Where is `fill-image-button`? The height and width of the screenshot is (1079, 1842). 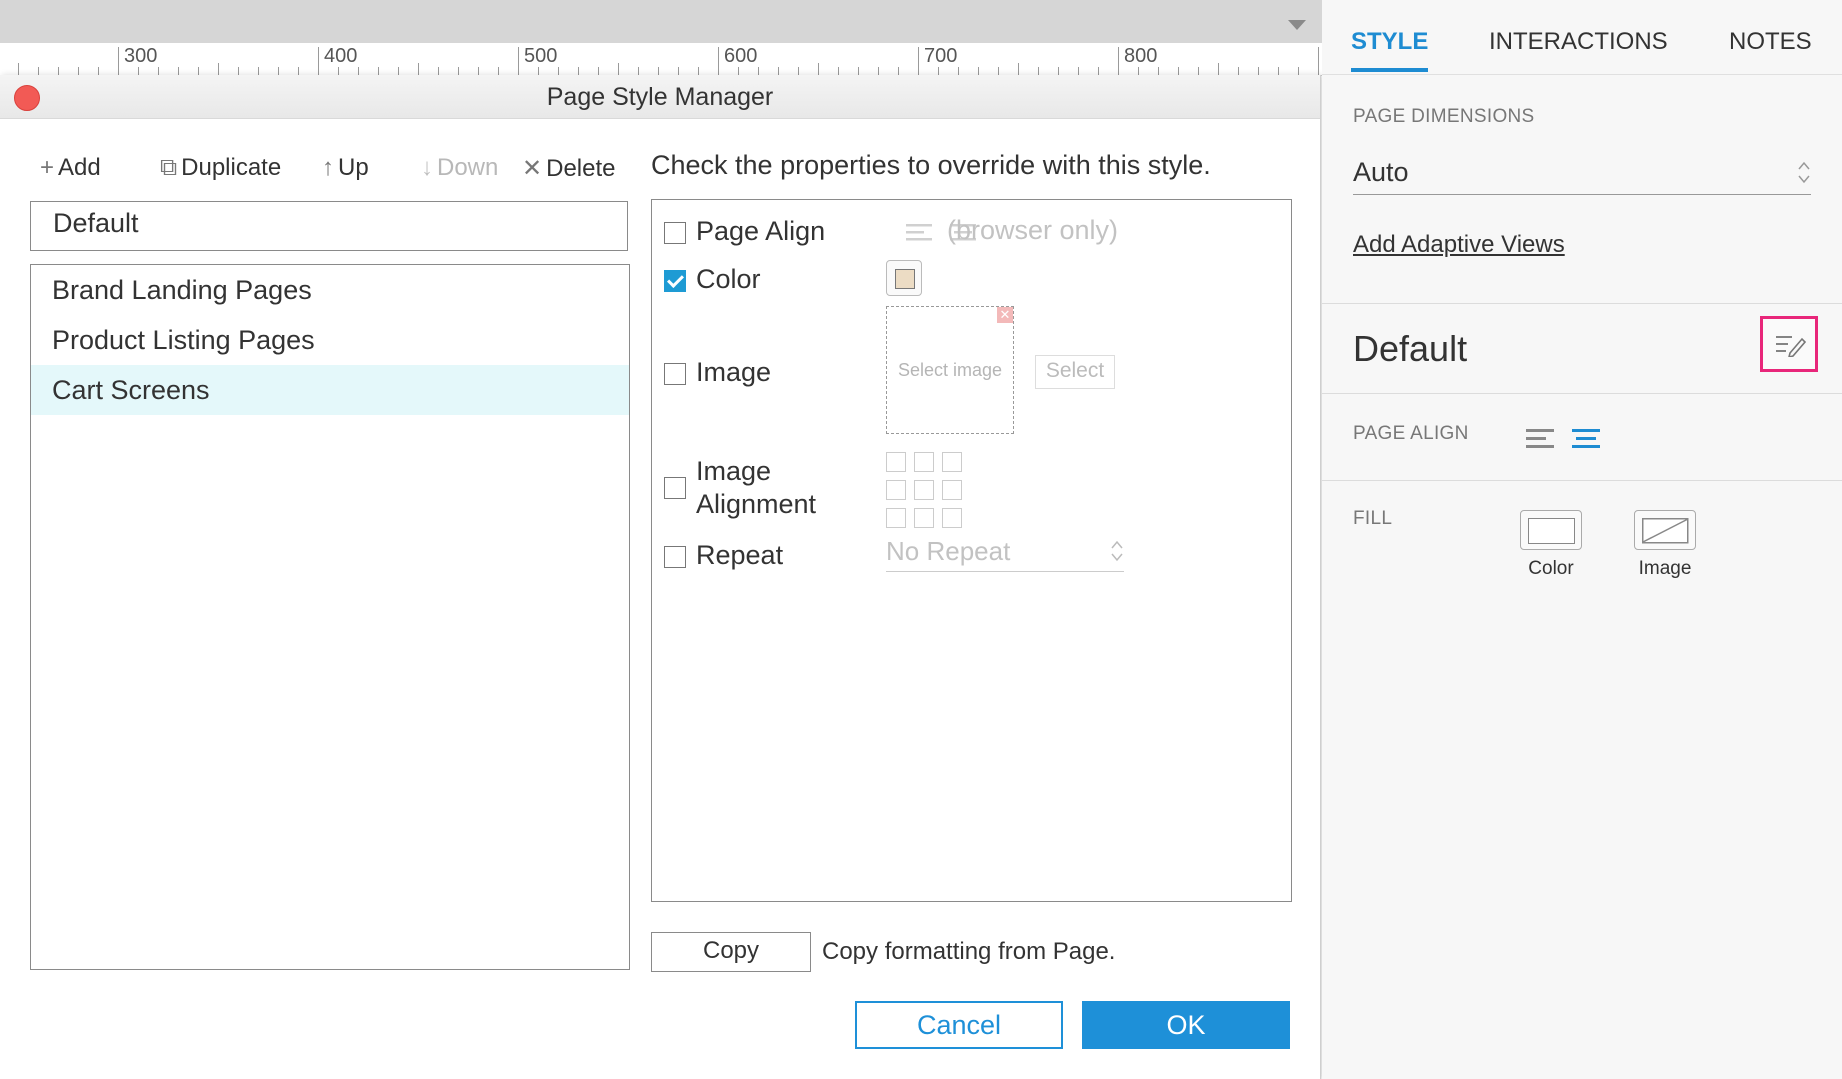
fill-image-button is located at coordinates (1665, 530).